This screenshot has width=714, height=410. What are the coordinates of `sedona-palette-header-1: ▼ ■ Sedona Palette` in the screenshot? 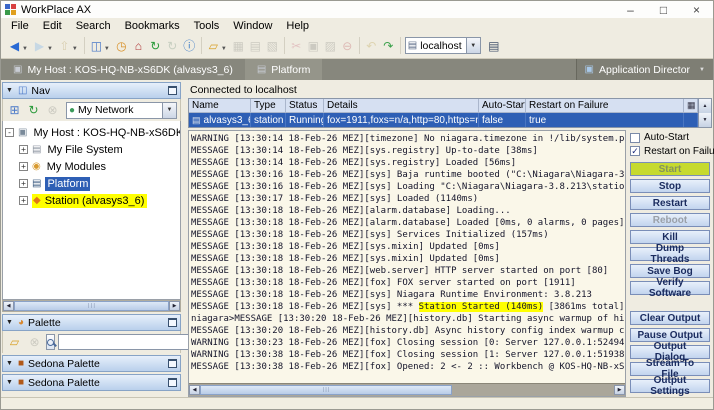 It's located at (91, 363).